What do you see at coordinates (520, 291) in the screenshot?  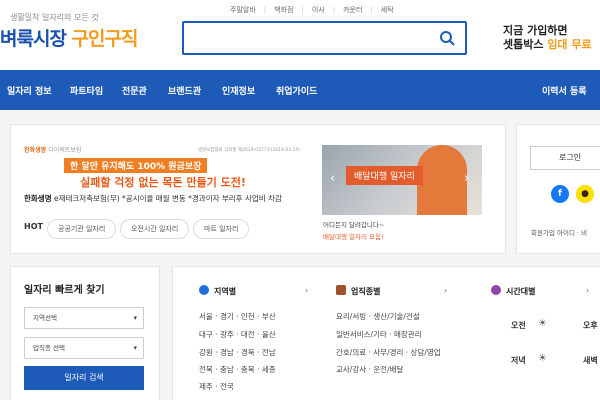 I see `time-title: 시간대별` at bounding box center [520, 291].